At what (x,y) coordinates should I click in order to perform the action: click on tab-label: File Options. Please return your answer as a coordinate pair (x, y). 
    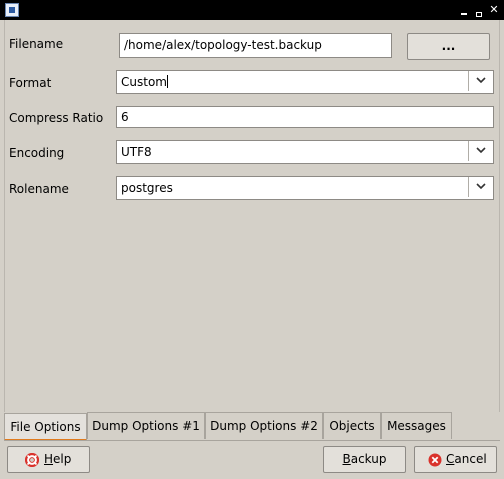
    Looking at the image, I should click on (45, 427).